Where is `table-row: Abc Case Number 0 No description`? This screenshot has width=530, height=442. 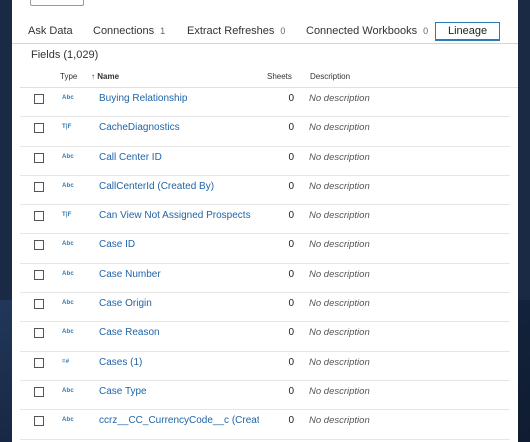 table-row: Abc Case Number 0 No description is located at coordinates (265, 279).